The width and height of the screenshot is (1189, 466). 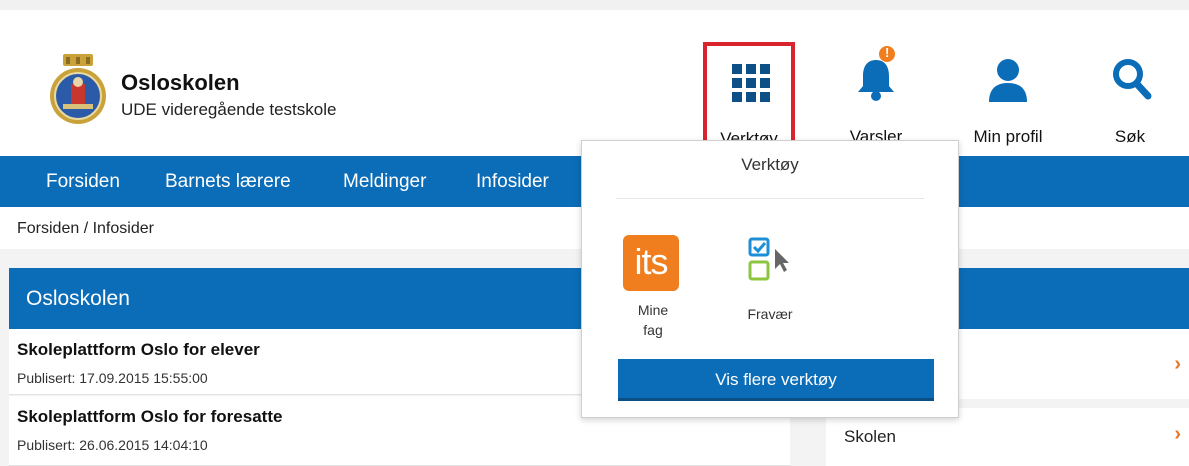 What do you see at coordinates (776, 380) in the screenshot?
I see `more-tools-button: Vis flere verktøy` at bounding box center [776, 380].